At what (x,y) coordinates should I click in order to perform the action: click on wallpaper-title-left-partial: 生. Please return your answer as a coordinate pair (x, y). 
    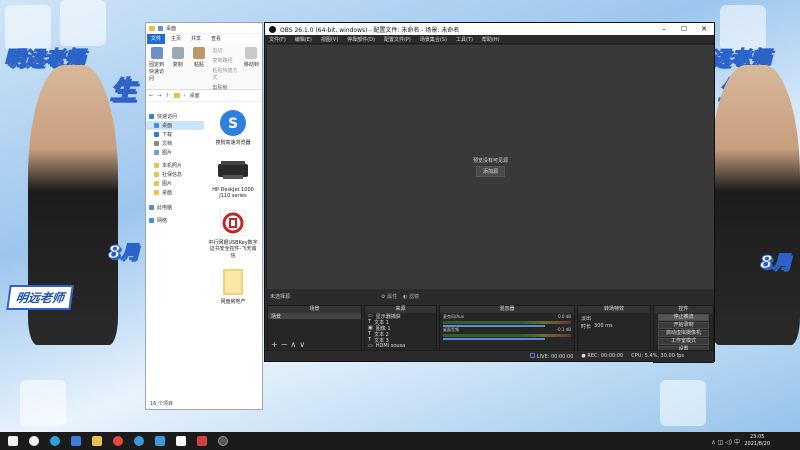
    Looking at the image, I should click on (123, 91).